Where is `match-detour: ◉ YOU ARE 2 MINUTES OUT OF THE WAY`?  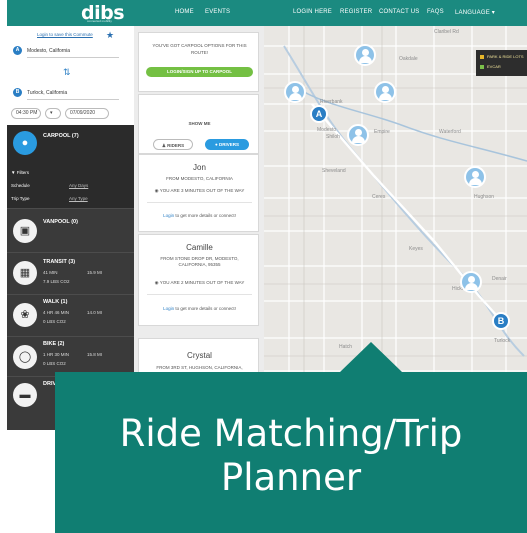 match-detour: ◉ YOU ARE 2 MINUTES OUT OF THE WAY is located at coordinates (199, 282).